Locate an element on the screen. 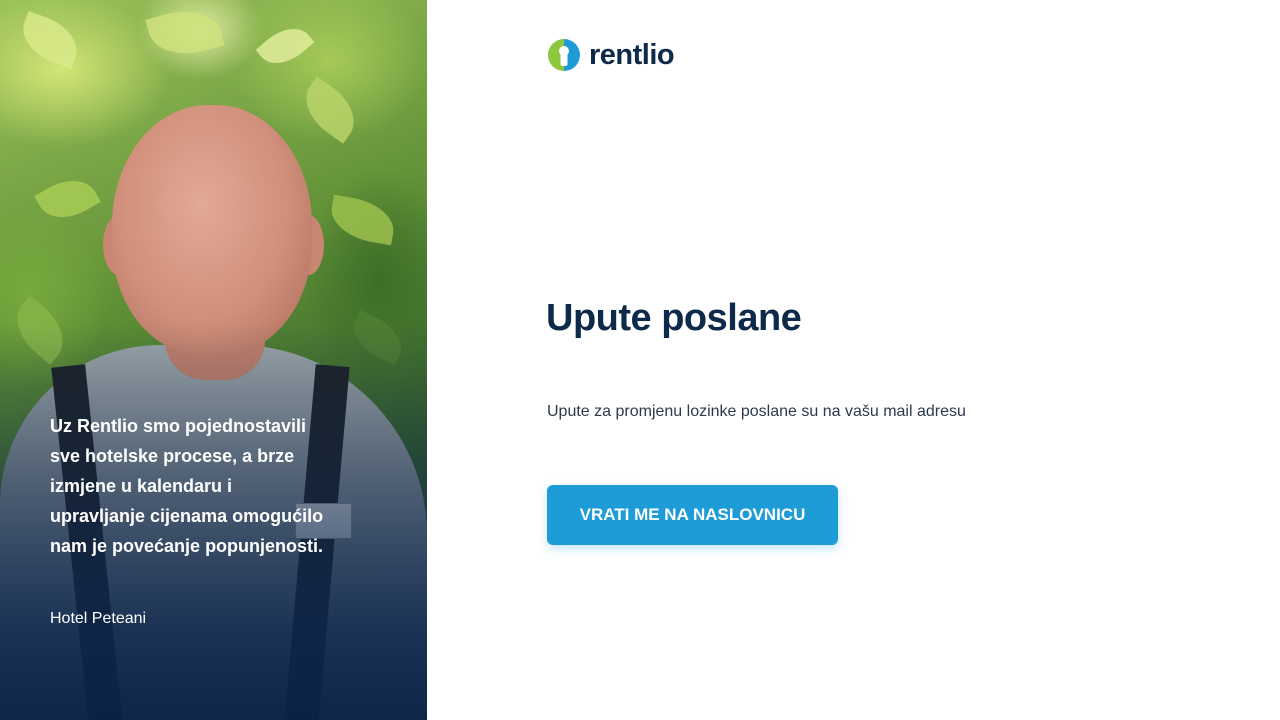 Image resolution: width=1280 pixels, height=720 pixels. page-title: Upute poslane is located at coordinates (674, 318).